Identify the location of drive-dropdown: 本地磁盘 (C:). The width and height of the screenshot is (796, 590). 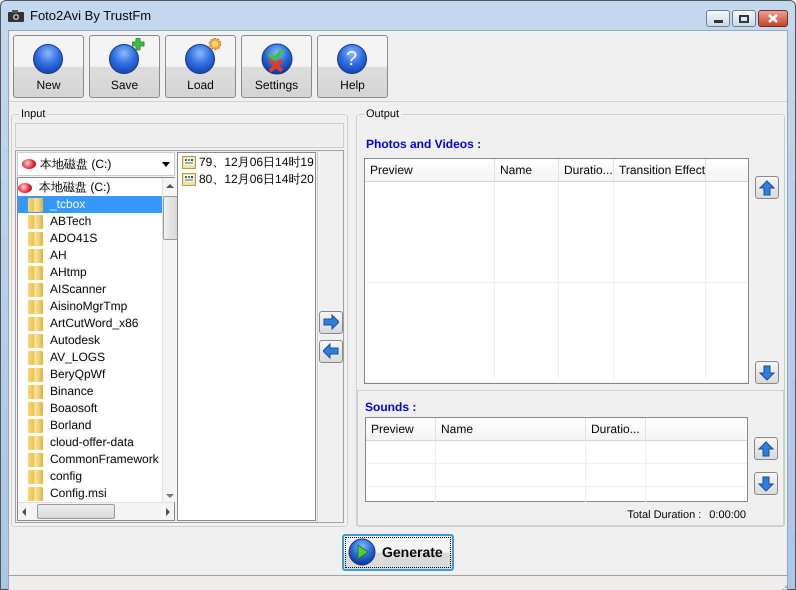
(96, 164).